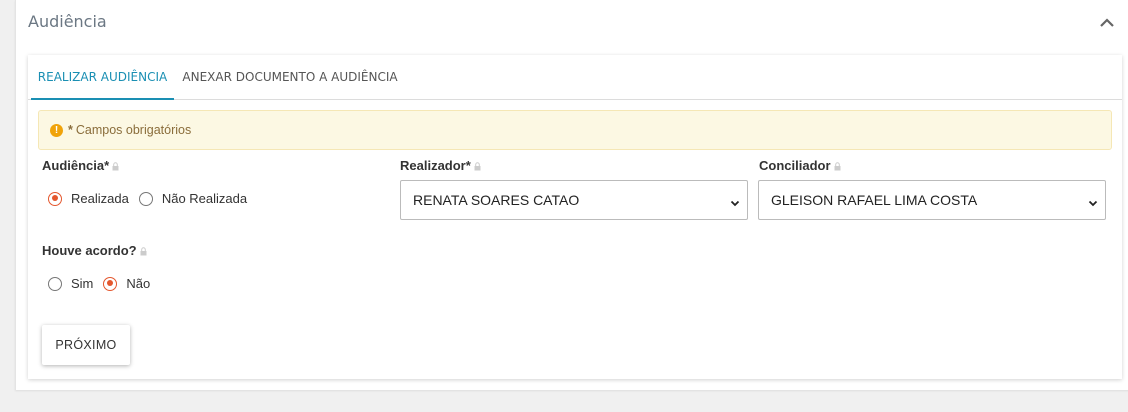 The image size is (1128, 412). I want to click on chevron-up-icon, so click(1107, 22).